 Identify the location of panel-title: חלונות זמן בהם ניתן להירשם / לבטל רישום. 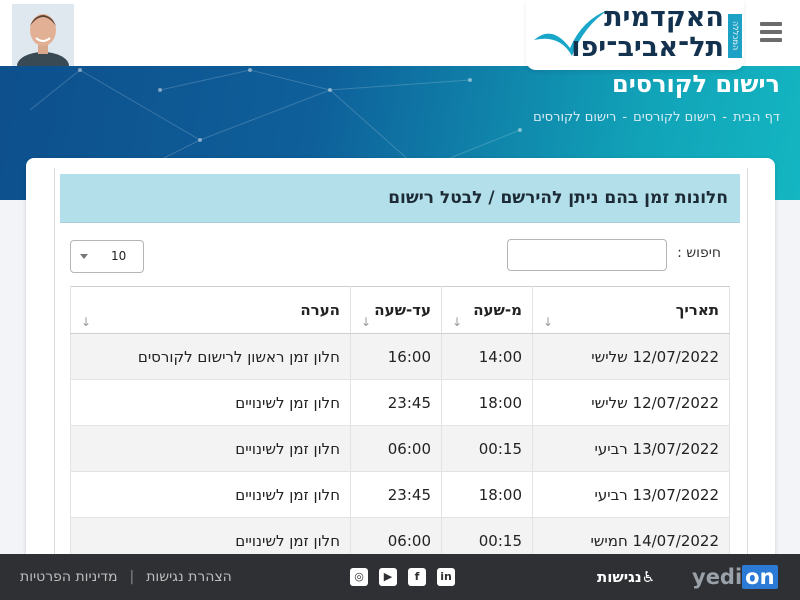
(558, 198).